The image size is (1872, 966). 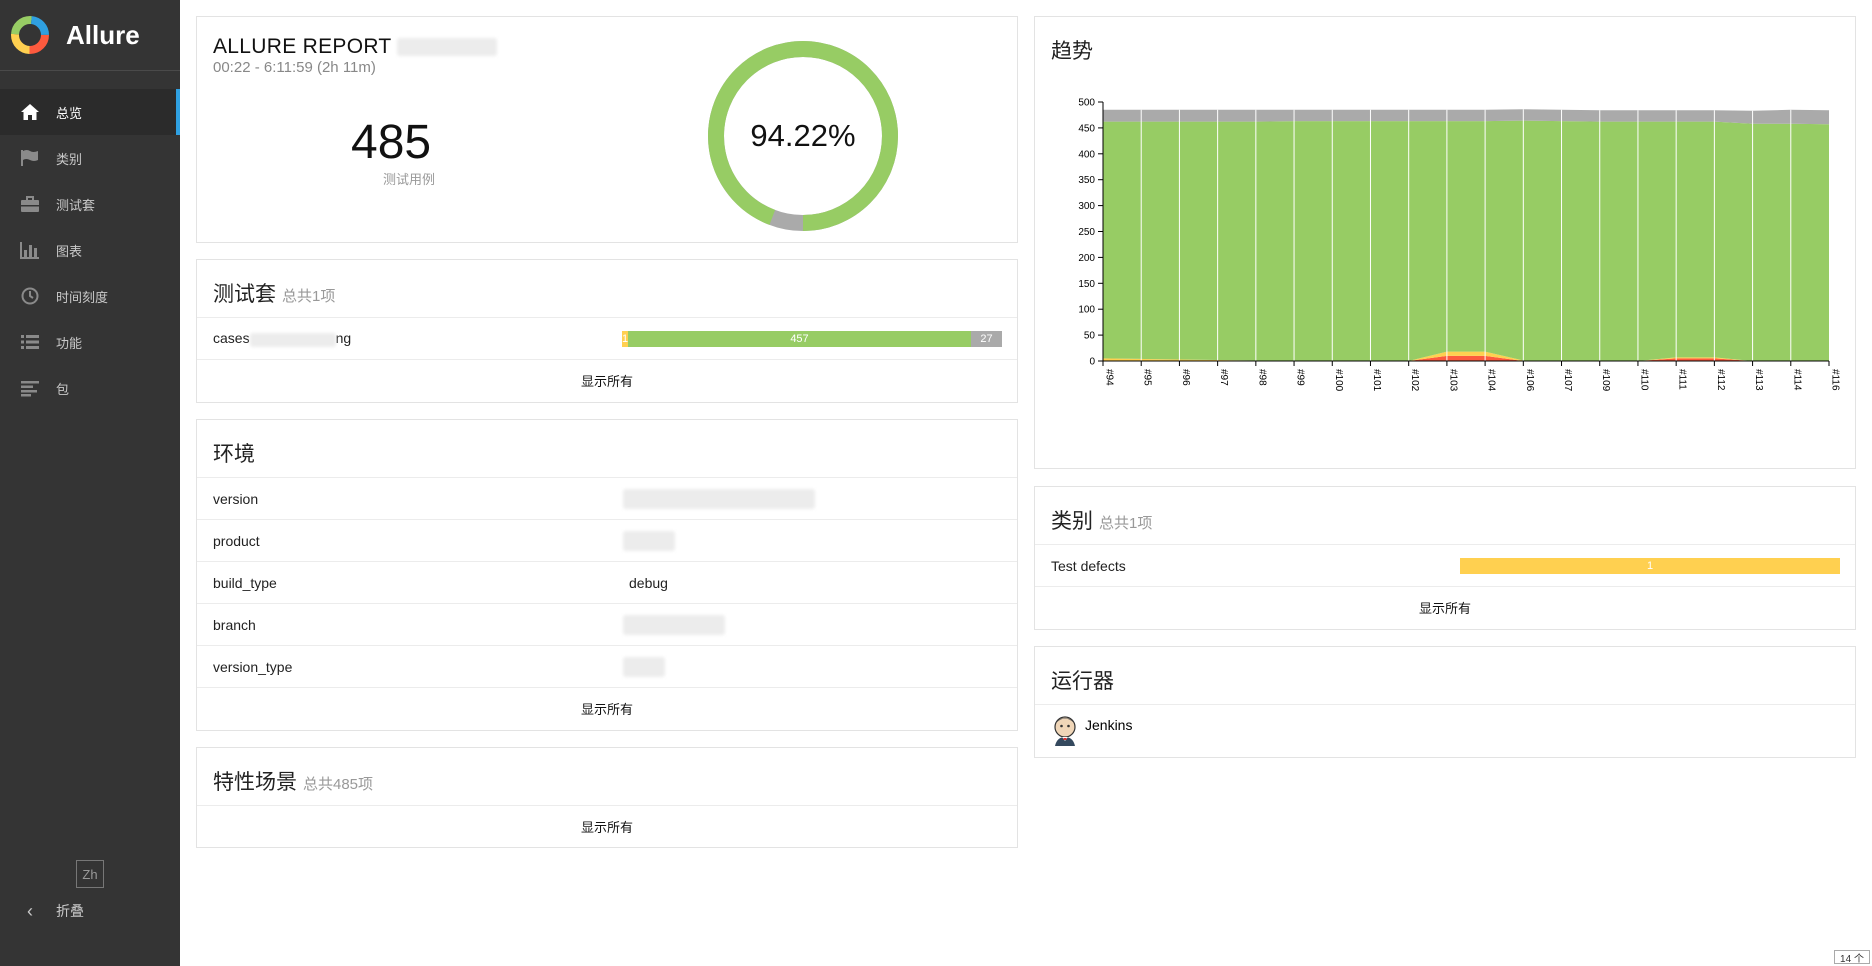 I want to click on collapse-button: ‹ 折叠, so click(x=51, y=911).